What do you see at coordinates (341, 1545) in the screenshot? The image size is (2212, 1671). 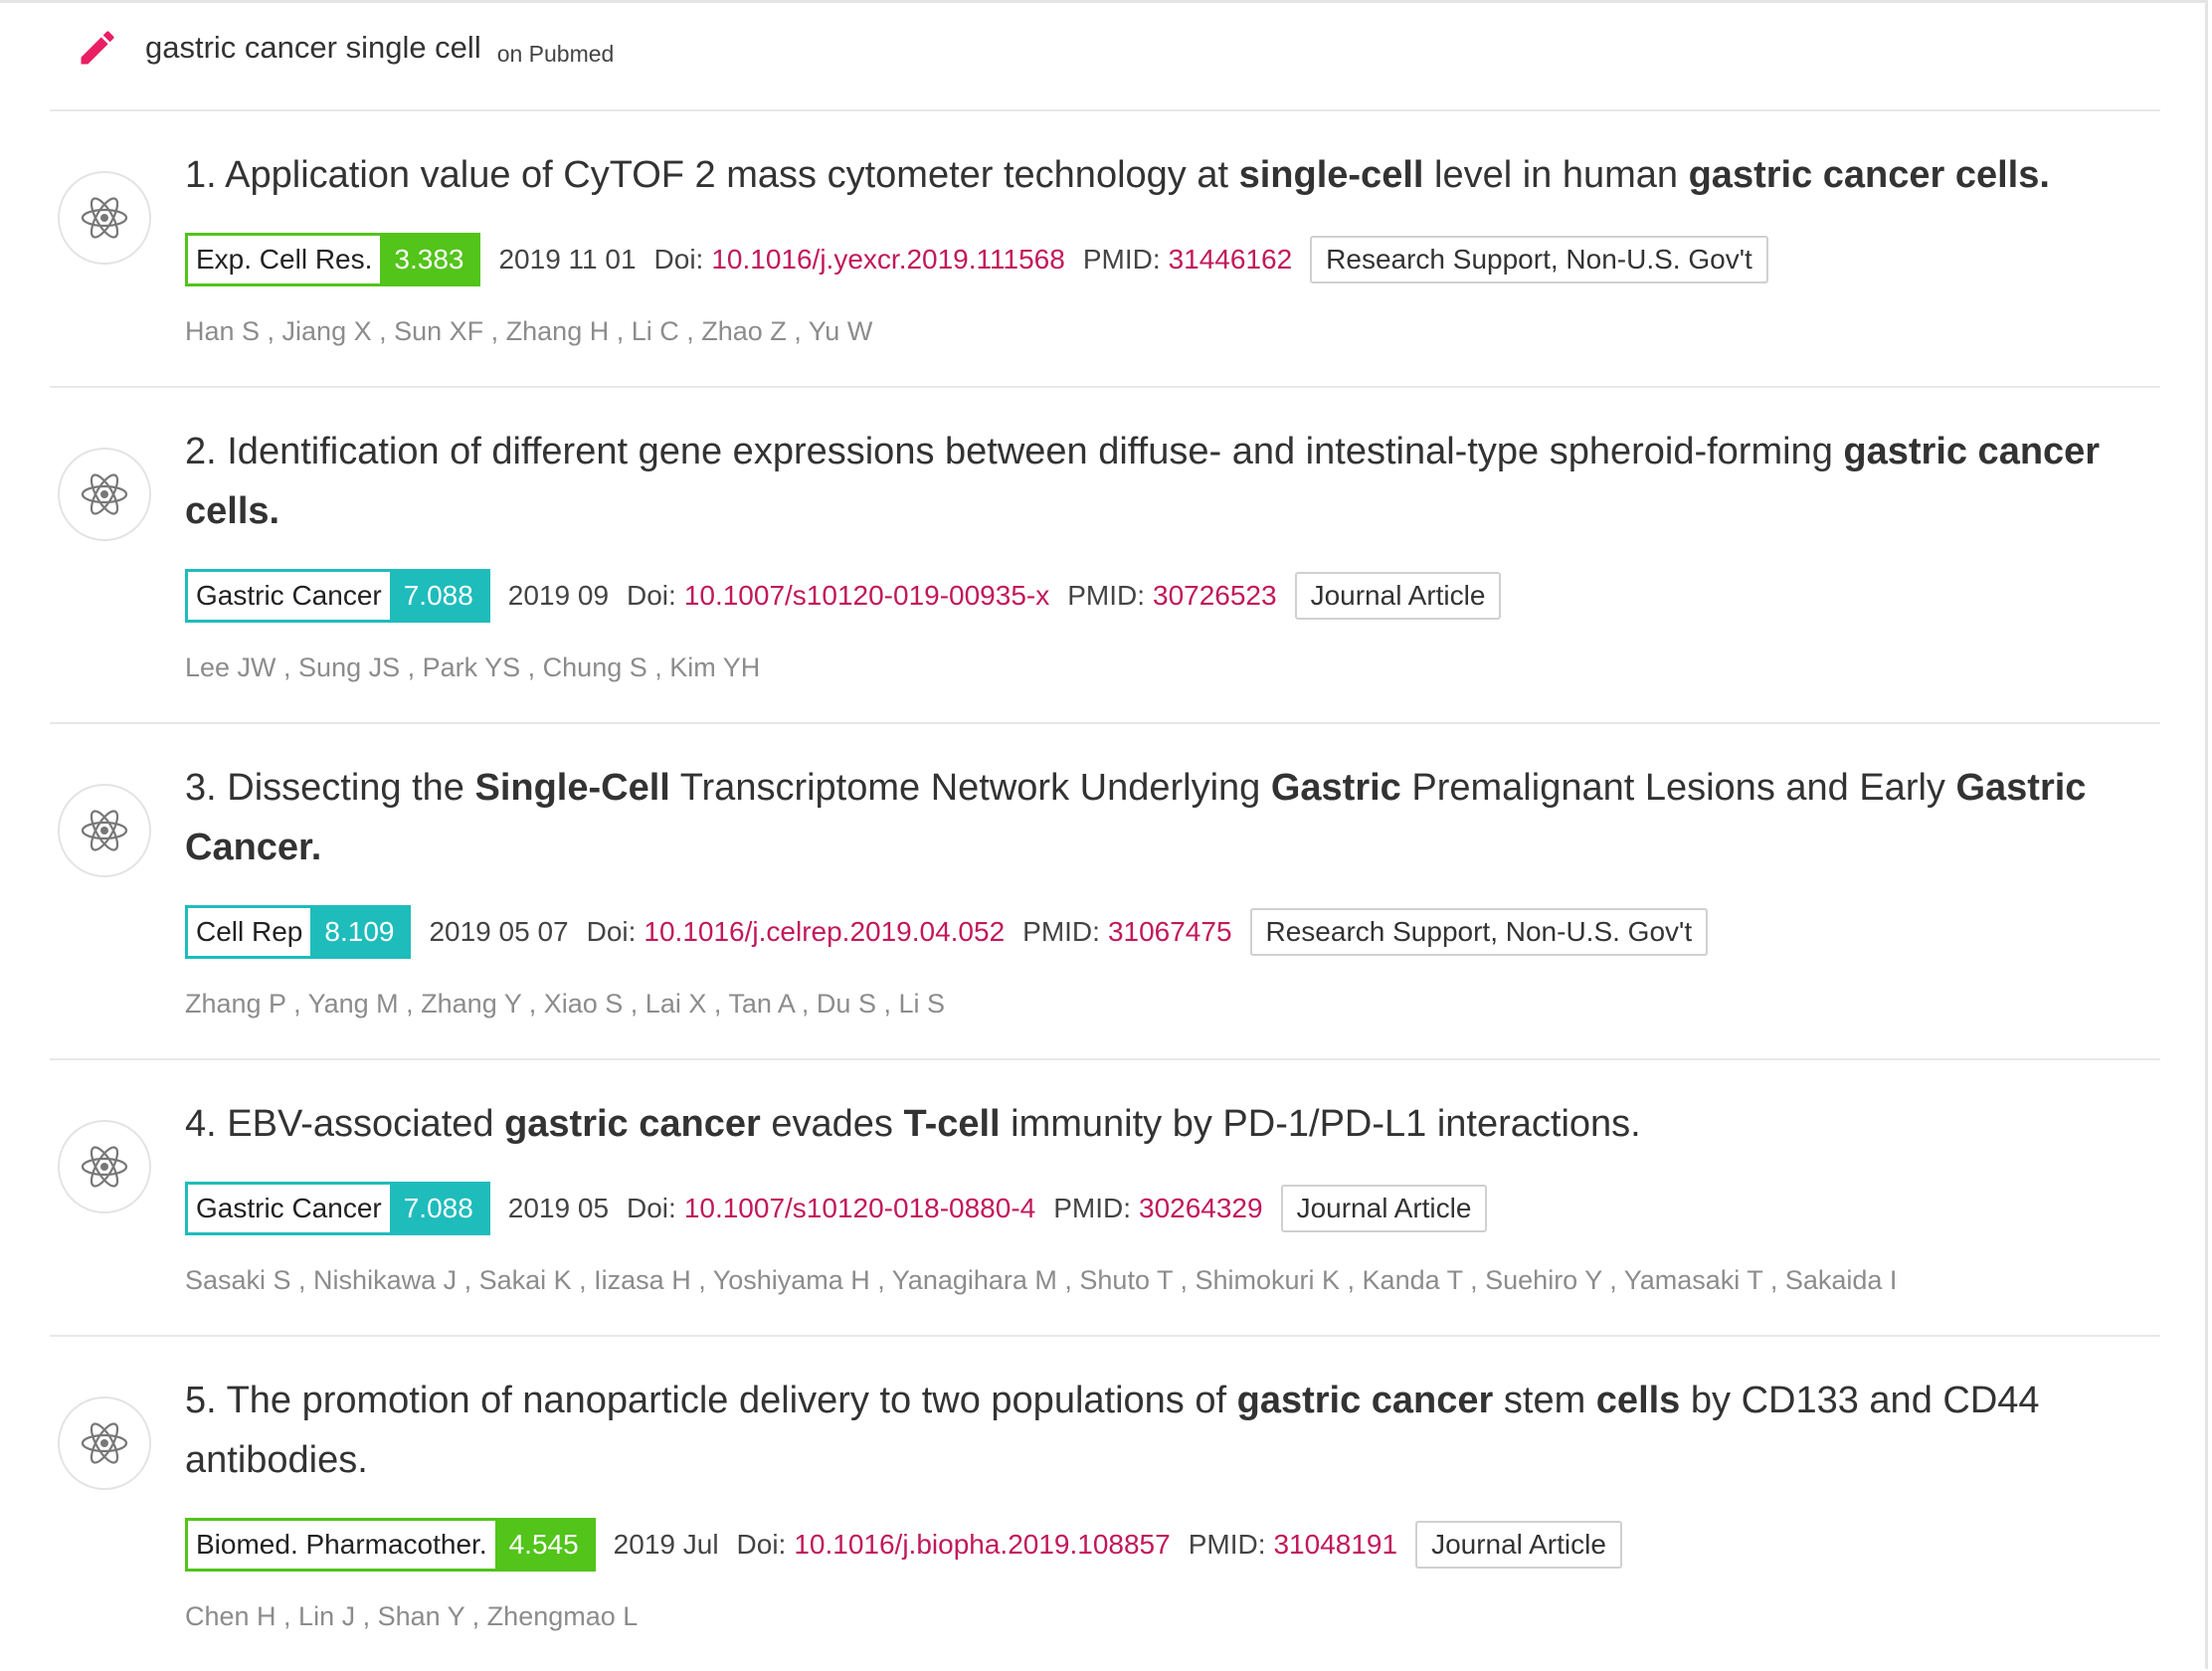 I see `journal-name: Biomed. Pharmacother.` at bounding box center [341, 1545].